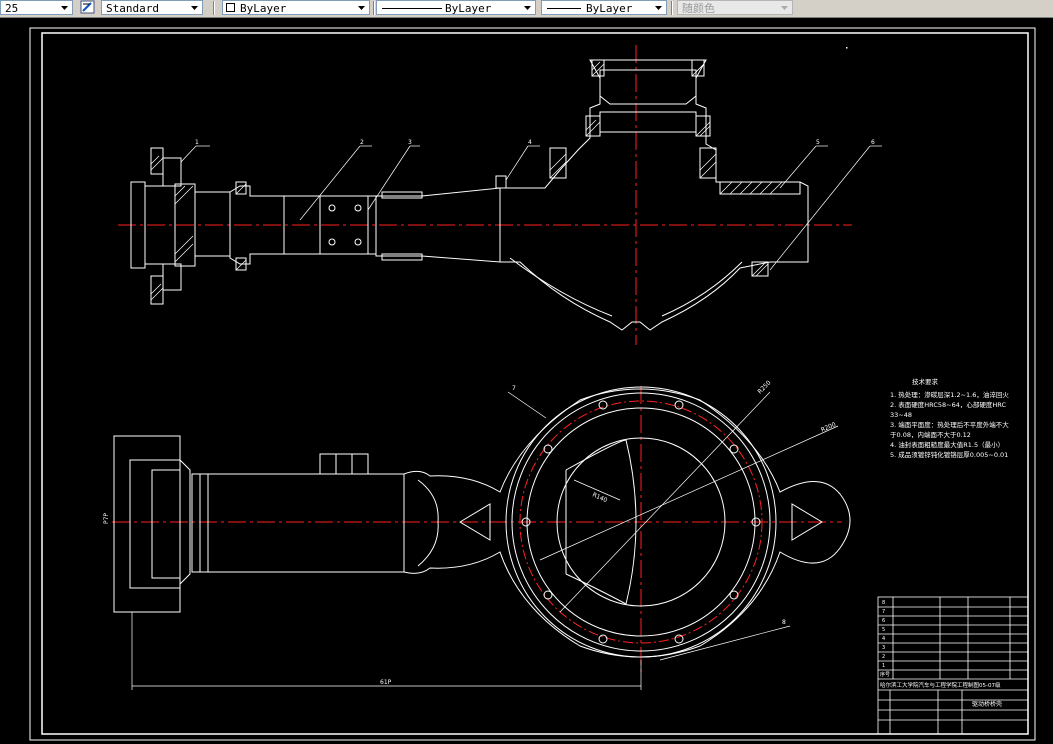 The width and height of the screenshot is (1053, 744). What do you see at coordinates (883, 630) in the screenshot?
I see `row-label: 5` at bounding box center [883, 630].